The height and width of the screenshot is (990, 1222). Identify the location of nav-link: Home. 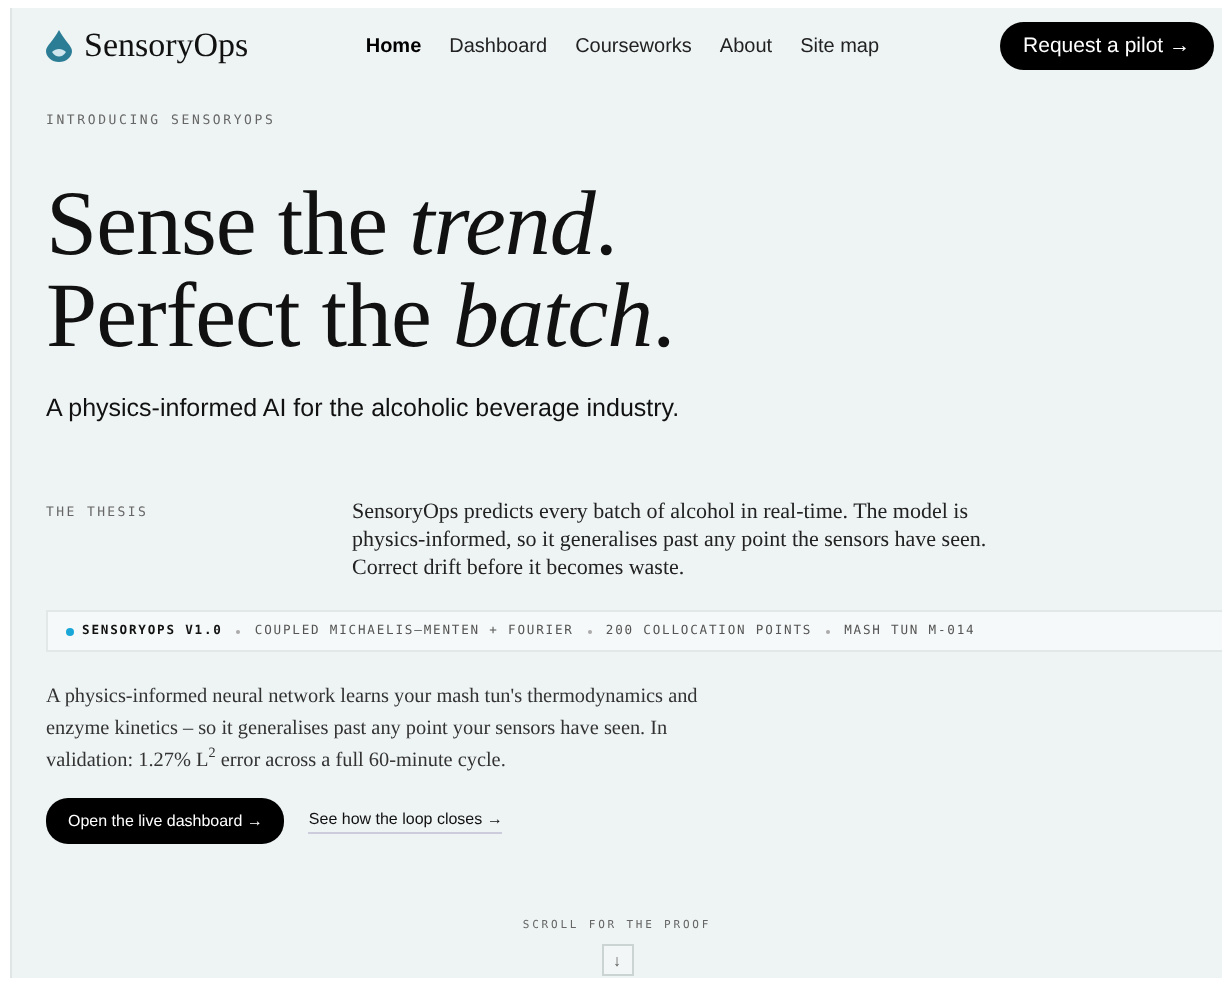
(393, 46).